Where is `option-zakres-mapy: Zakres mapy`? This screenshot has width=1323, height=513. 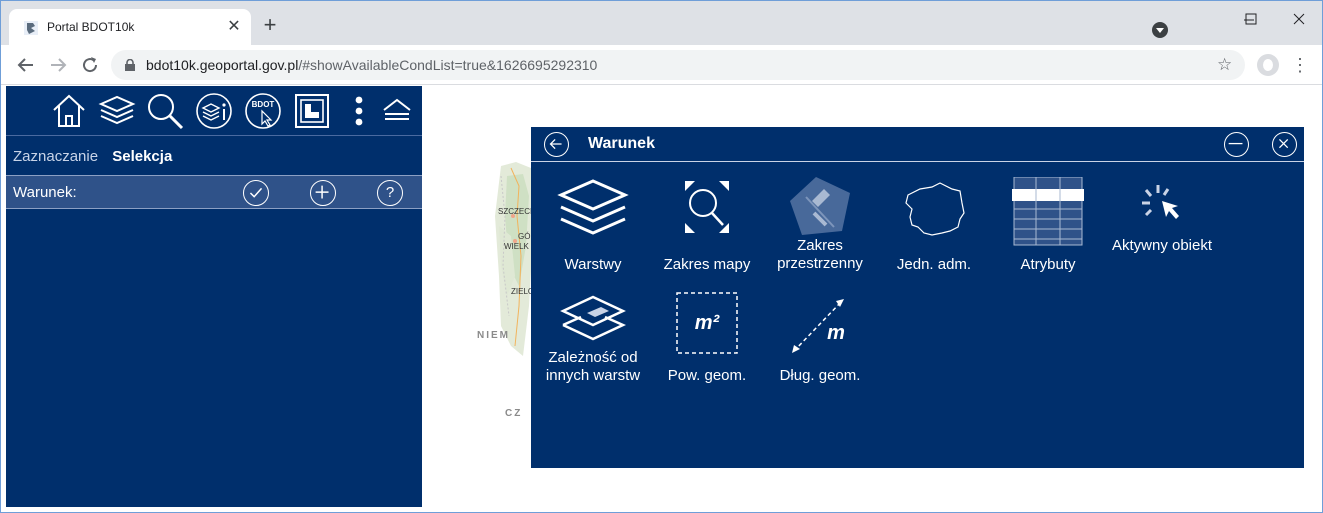
option-zakres-mapy: Zakres mapy is located at coordinates (707, 227).